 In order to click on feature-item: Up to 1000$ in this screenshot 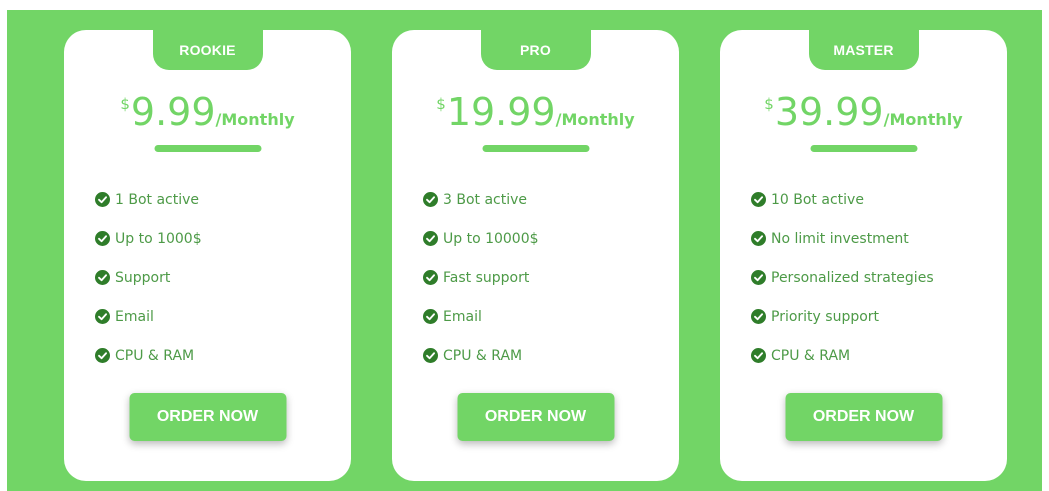, I will do `click(148, 238)`.